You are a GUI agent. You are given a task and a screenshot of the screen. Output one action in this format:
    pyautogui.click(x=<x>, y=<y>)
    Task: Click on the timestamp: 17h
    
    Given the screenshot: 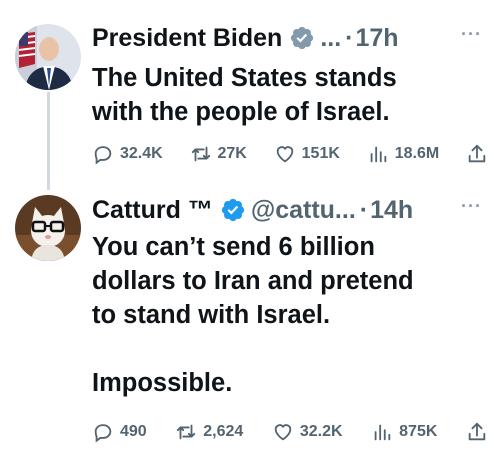 What is the action you would take?
    pyautogui.click(x=377, y=38)
    